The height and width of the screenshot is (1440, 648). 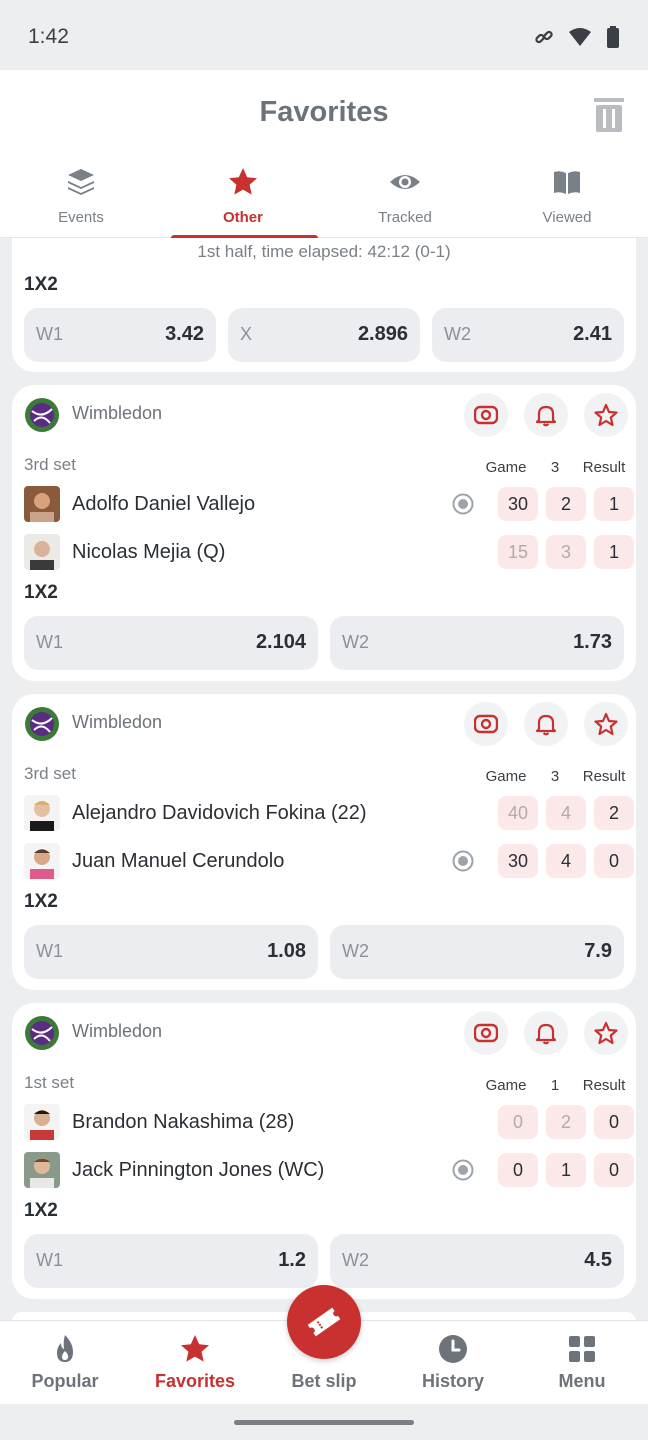 I want to click on score-result: 2, so click(x=614, y=813).